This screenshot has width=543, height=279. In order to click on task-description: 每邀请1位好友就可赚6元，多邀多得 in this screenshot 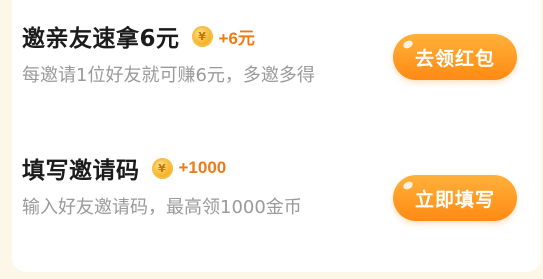, I will do `click(168, 75)`.